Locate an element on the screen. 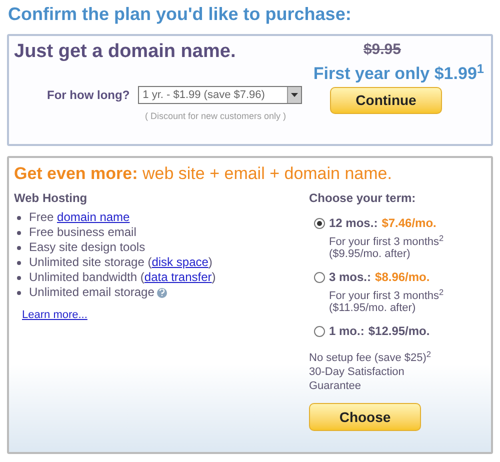  guarantee-note: 30-Day Satisfaction Guarantee is located at coordinates (357, 379).